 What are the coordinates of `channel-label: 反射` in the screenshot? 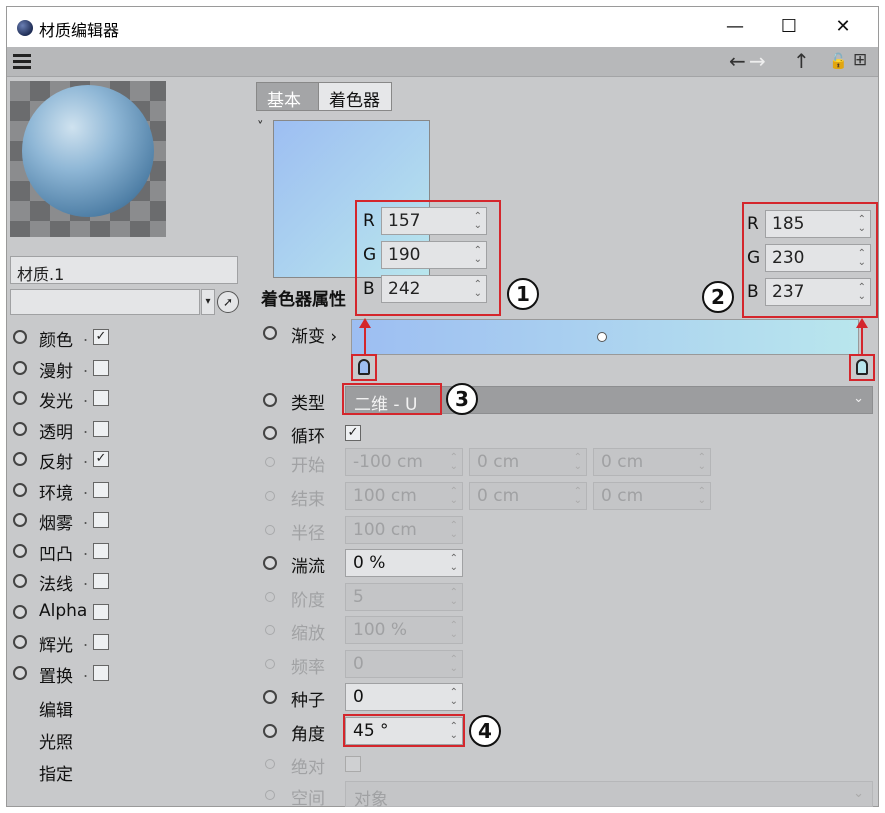 It's located at (56, 460).